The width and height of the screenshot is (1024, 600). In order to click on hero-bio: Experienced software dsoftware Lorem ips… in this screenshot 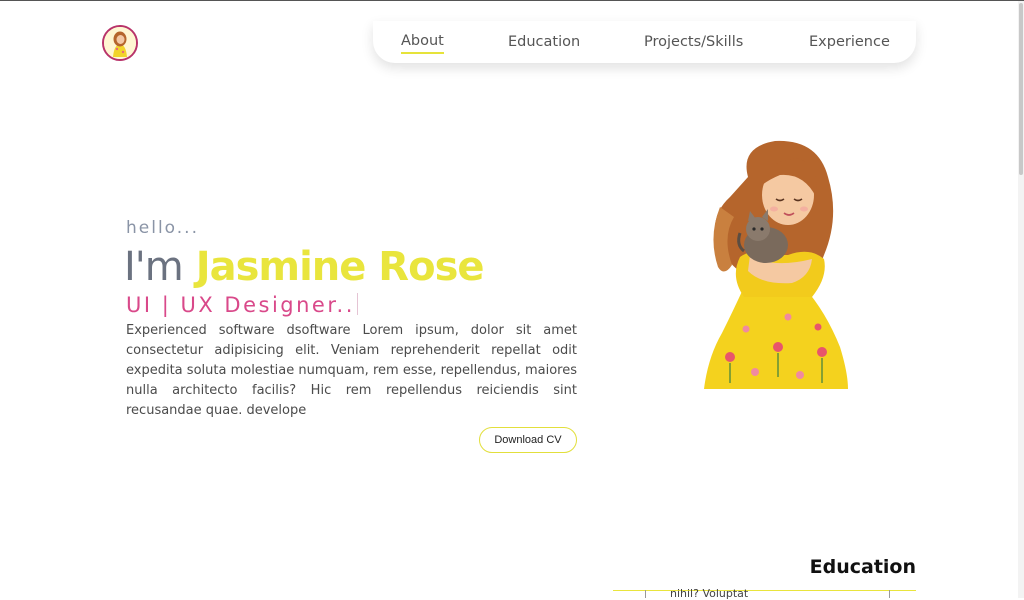, I will do `click(351, 370)`.